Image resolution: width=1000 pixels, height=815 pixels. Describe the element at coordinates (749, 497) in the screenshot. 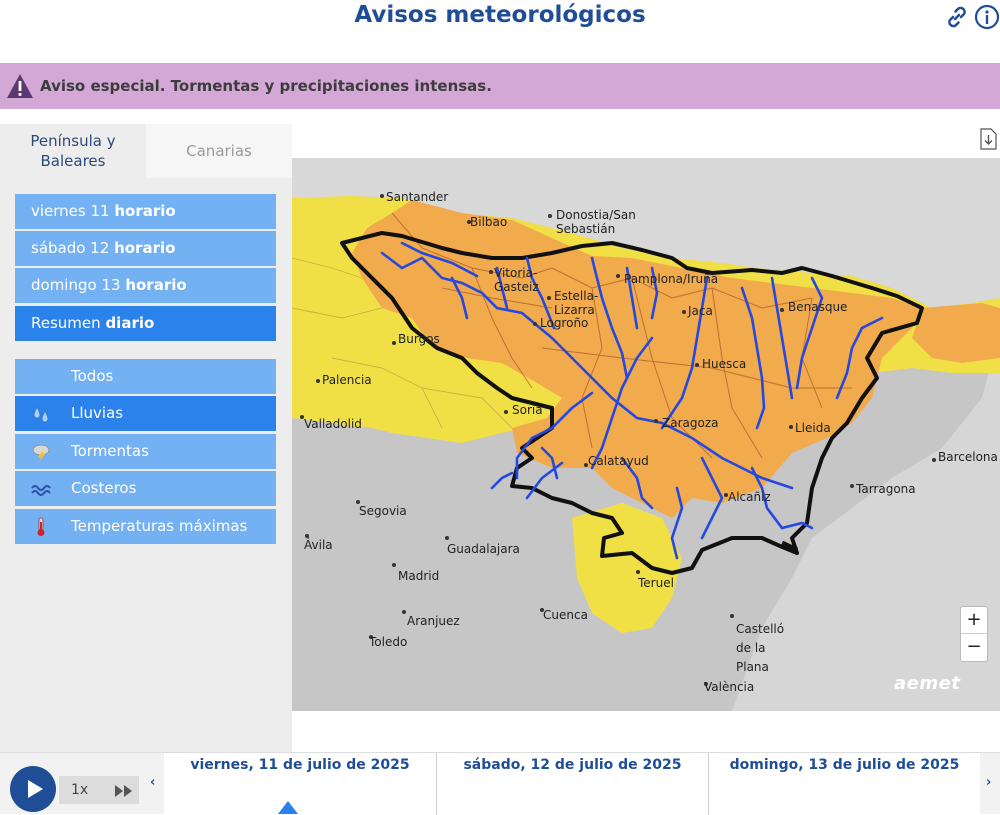

I see `city-label: Alcañiz` at that location.